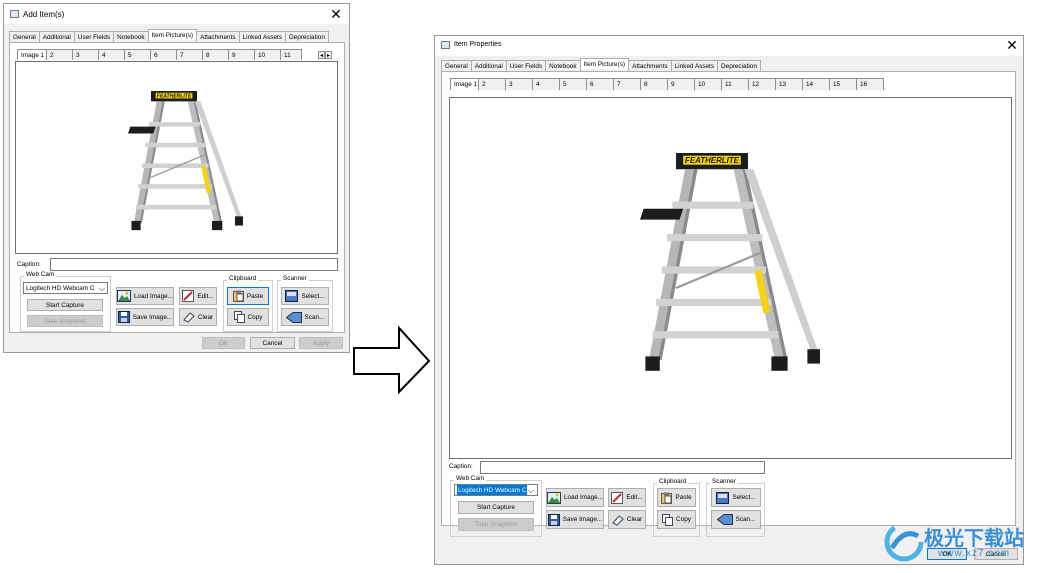 The image size is (1043, 573). I want to click on edit-icon, so click(188, 296).